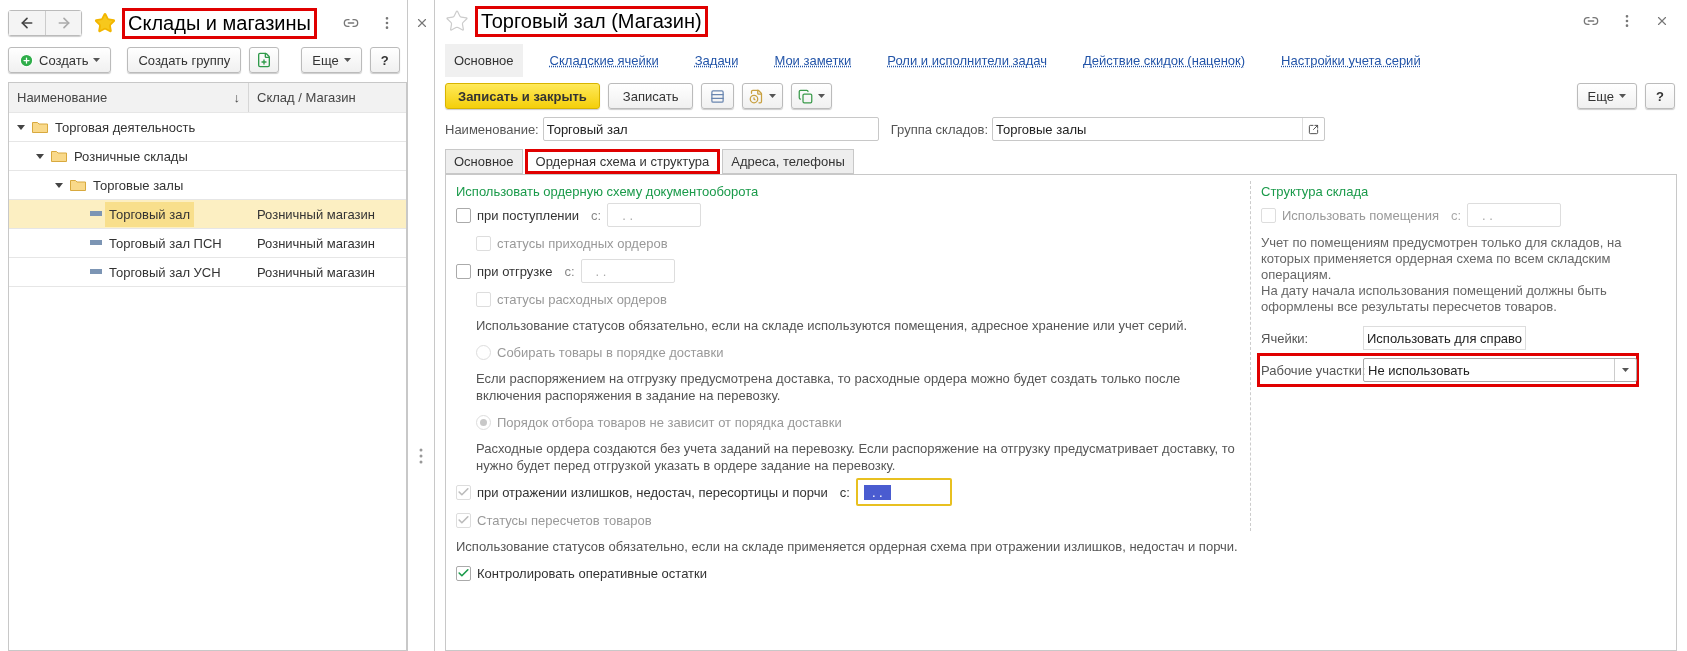 This screenshot has height=651, width=1687. Describe the element at coordinates (26, 60) in the screenshot. I see `plus-icon` at that location.